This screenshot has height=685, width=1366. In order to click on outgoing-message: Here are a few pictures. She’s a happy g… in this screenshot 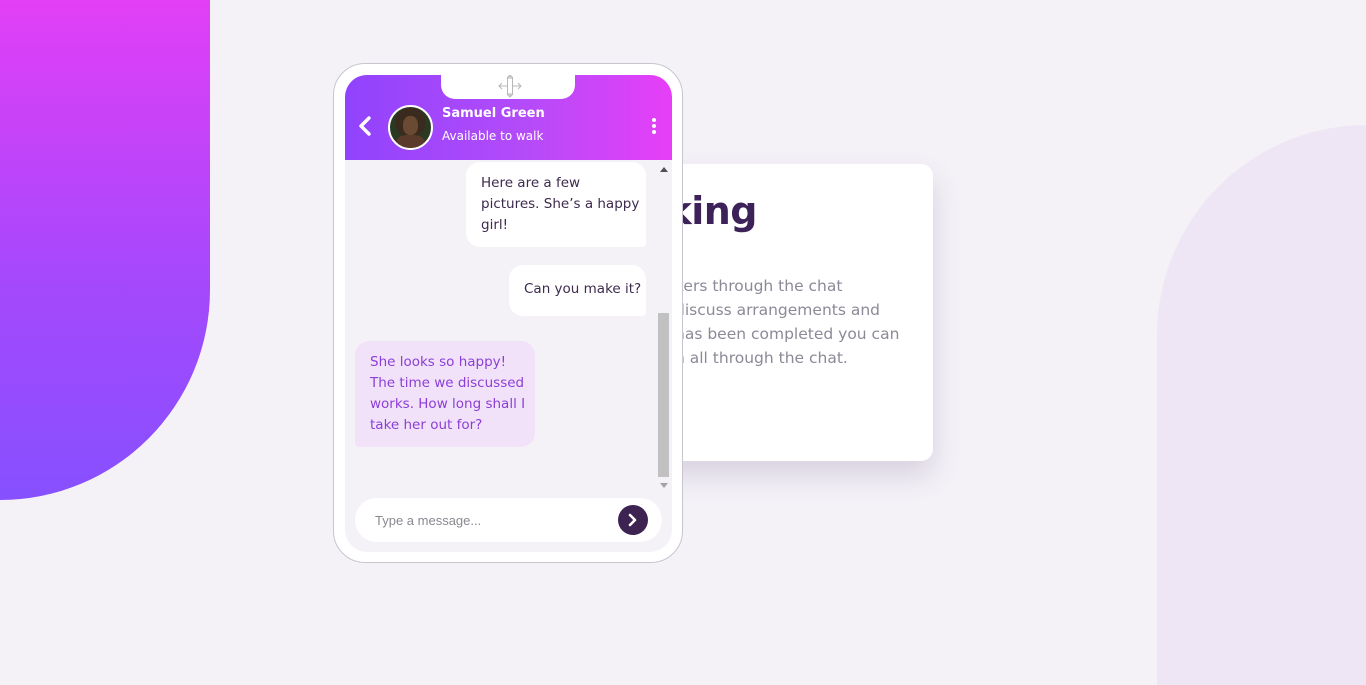, I will do `click(556, 204)`.